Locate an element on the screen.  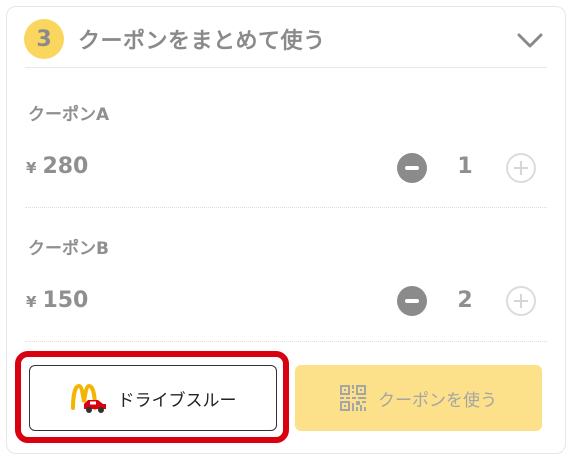
mcdonalds-drive-thru-icon is located at coordinates (90, 398).